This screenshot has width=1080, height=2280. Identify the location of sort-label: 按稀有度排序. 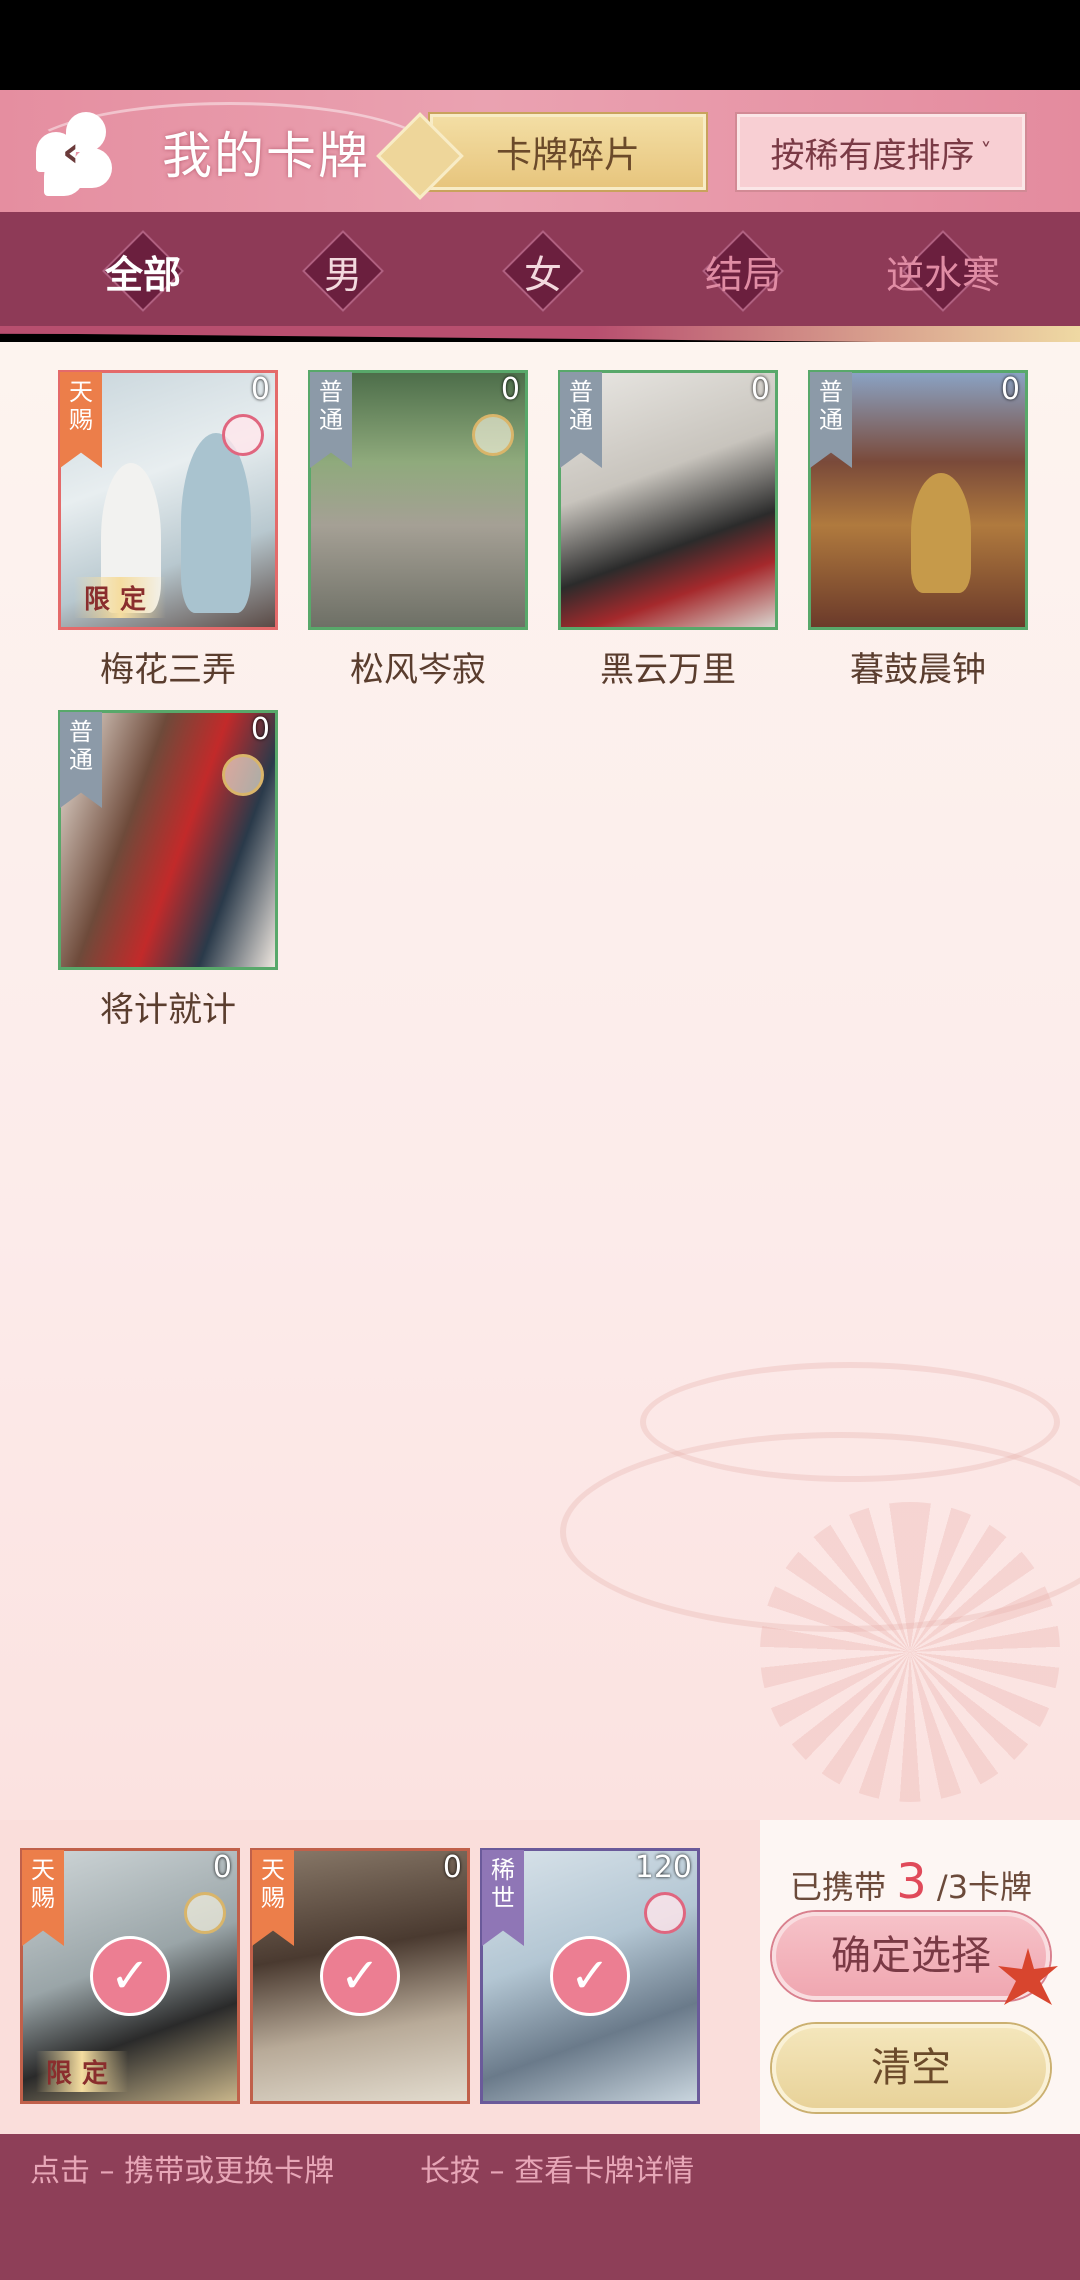
(872, 155).